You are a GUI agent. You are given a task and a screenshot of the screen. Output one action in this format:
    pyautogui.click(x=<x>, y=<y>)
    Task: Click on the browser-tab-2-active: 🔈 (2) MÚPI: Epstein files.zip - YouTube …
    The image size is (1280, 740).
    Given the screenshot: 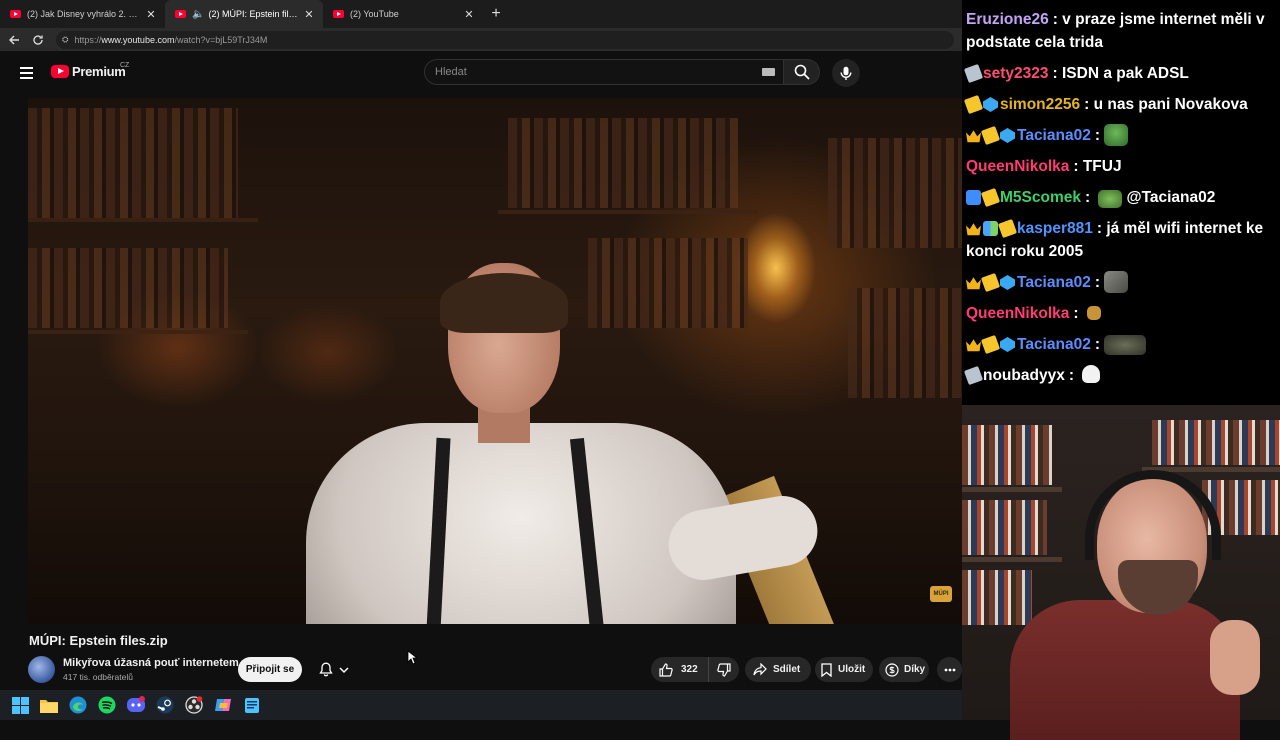 What is the action you would take?
    pyautogui.click(x=244, y=14)
    